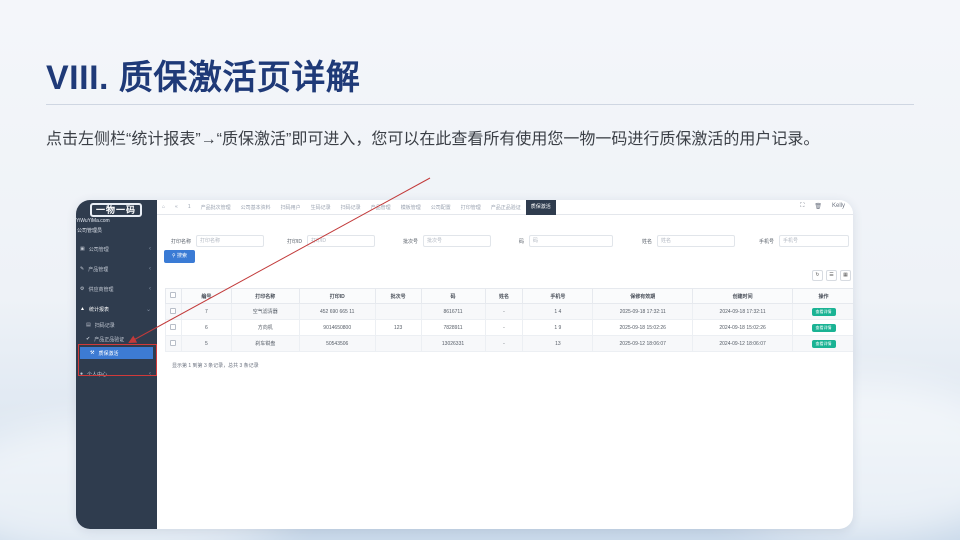  Describe the element at coordinates (256, 207) in the screenshot. I see `tab-company-info: 公司基本资料` at that location.